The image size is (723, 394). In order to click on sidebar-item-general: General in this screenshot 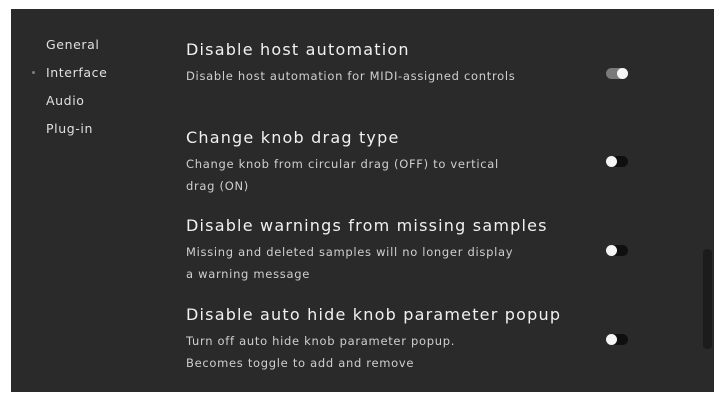, I will do `click(72, 44)`.